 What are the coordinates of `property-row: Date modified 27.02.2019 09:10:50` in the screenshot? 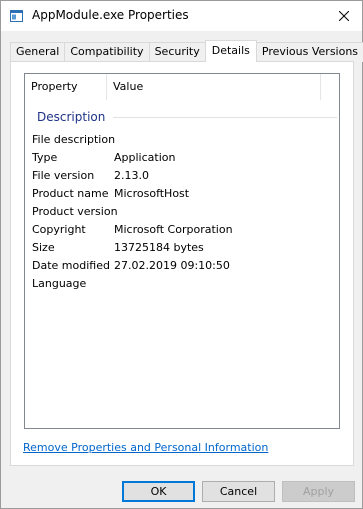 It's located at (182, 265).